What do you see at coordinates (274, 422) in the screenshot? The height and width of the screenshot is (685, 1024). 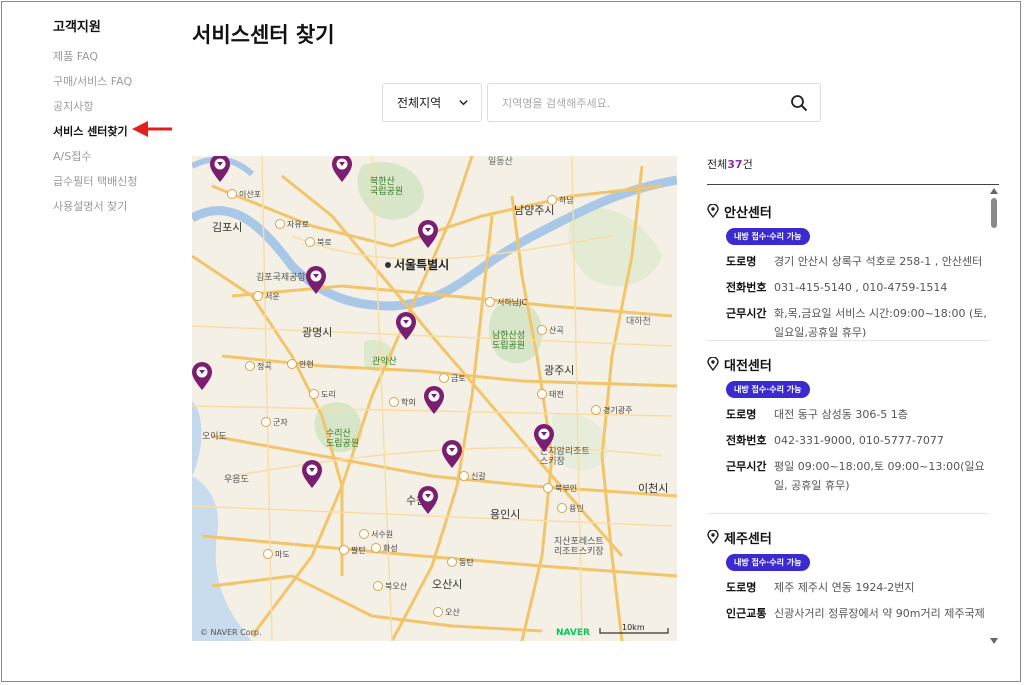 I see `map-jc-label: 군자` at bounding box center [274, 422].